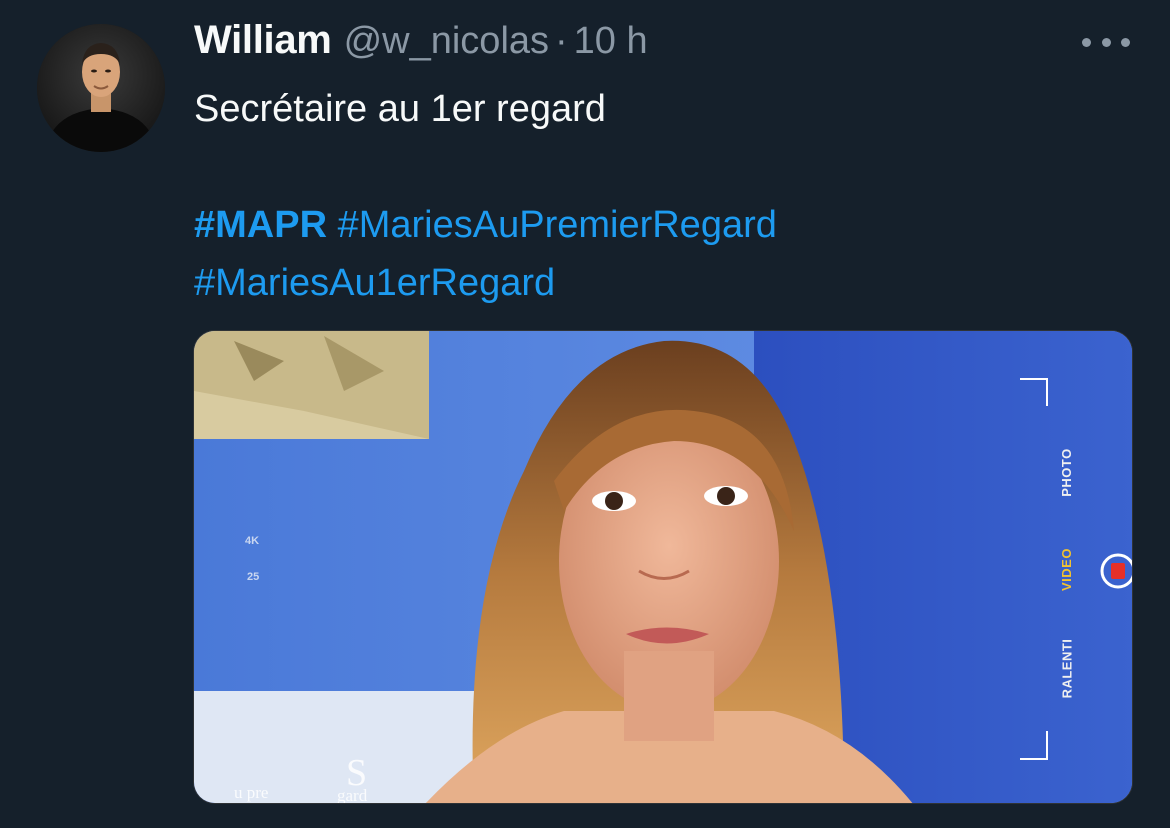 The width and height of the screenshot is (1170, 828). I want to click on watermark-left: u pre, so click(251, 792).